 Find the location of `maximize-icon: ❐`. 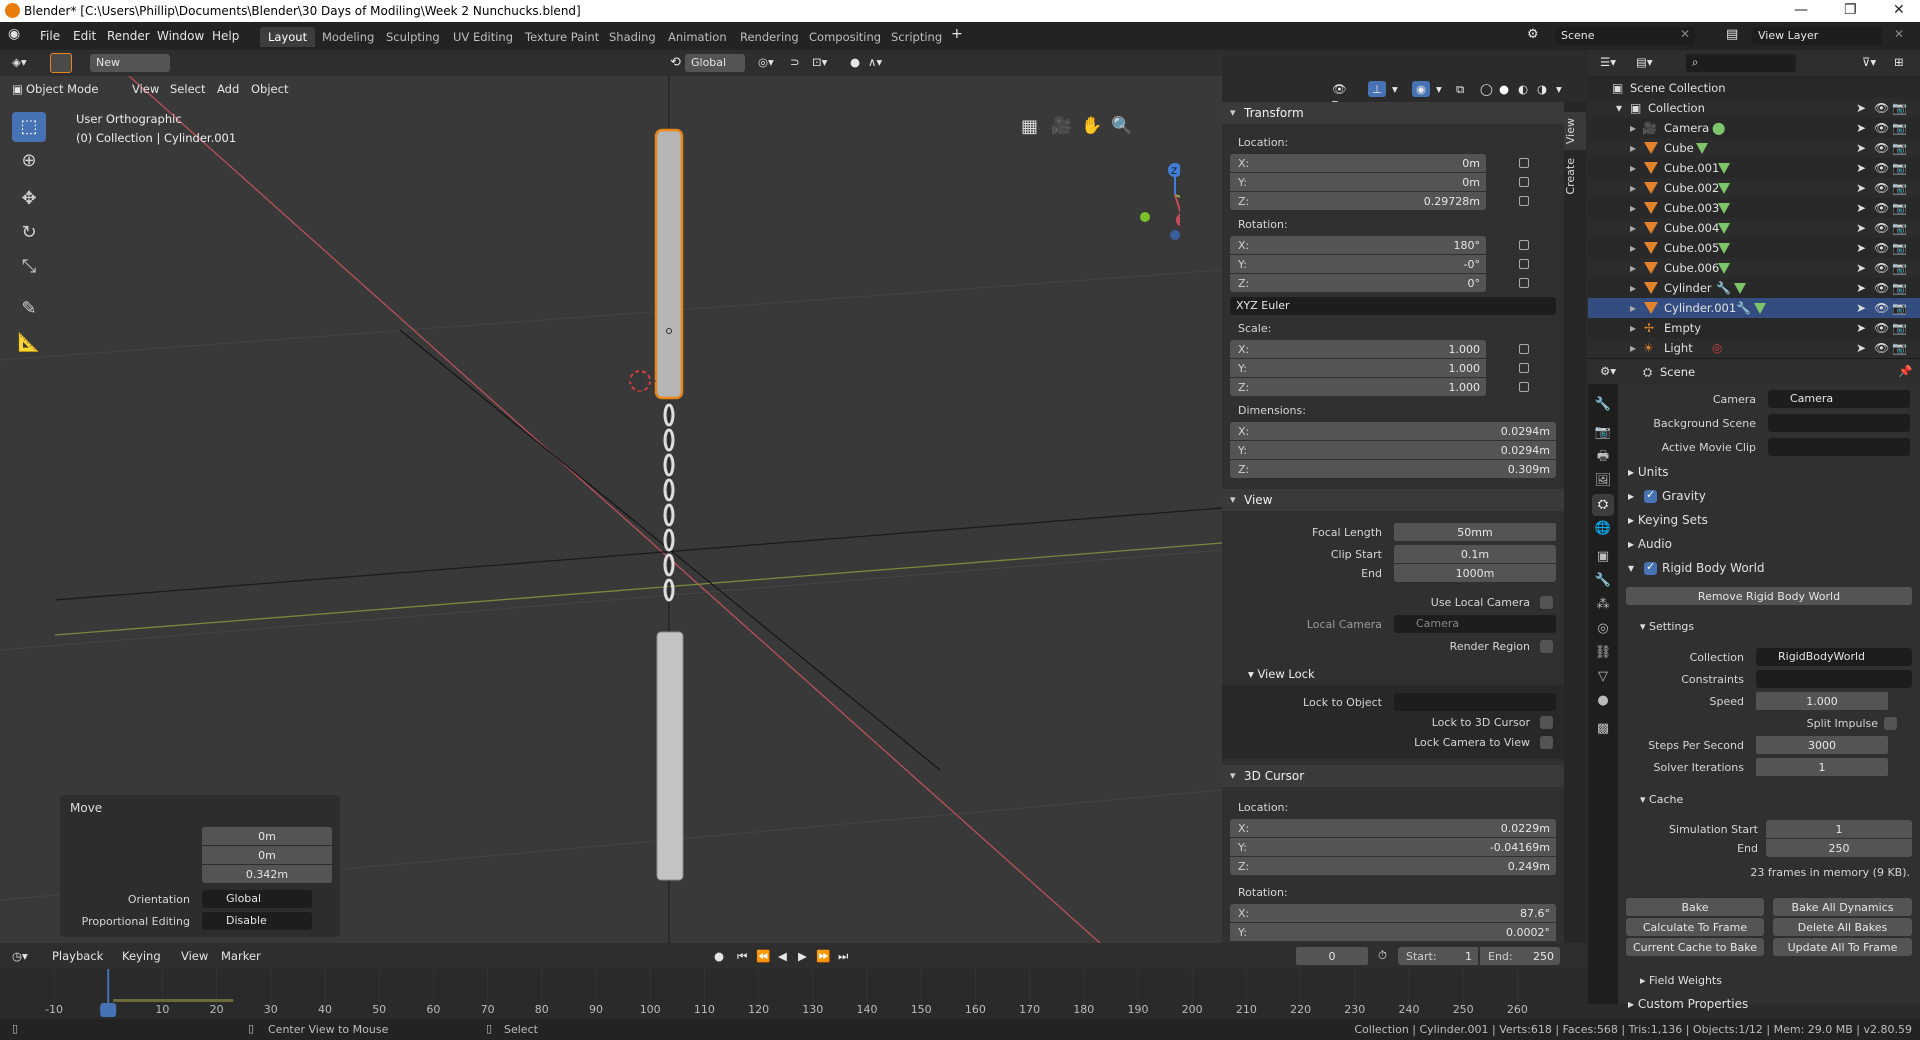

maximize-icon: ❐ is located at coordinates (1850, 10).